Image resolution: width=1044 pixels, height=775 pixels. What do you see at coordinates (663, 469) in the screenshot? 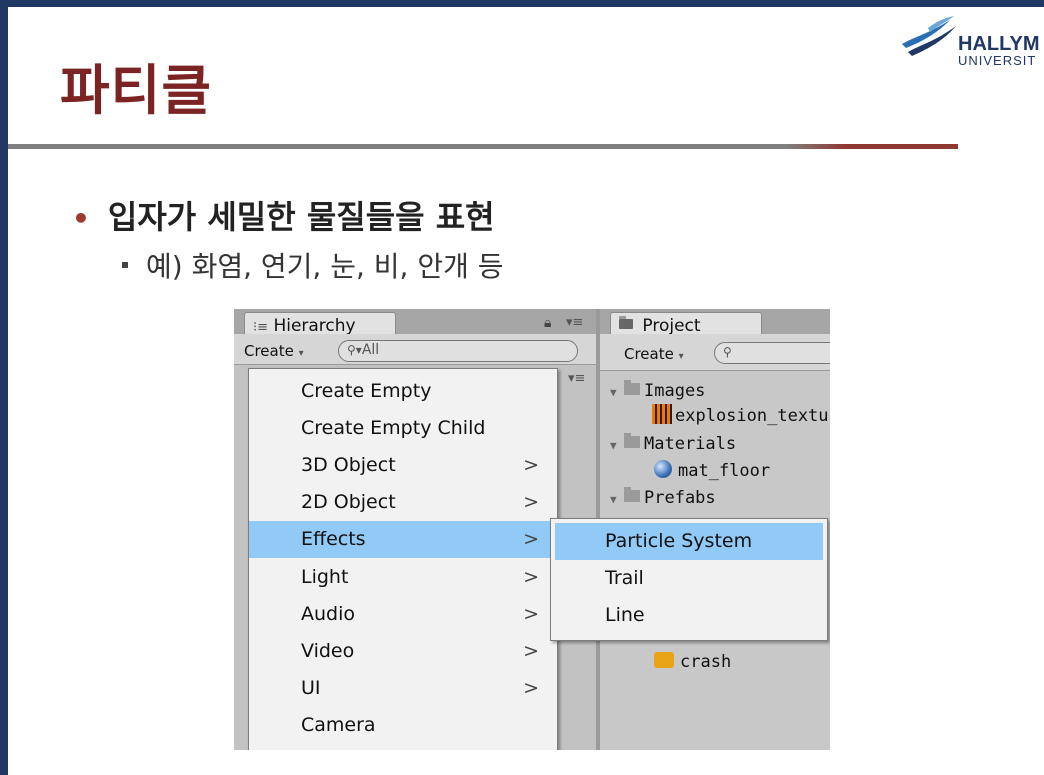
I see `material-sphere-icon` at bounding box center [663, 469].